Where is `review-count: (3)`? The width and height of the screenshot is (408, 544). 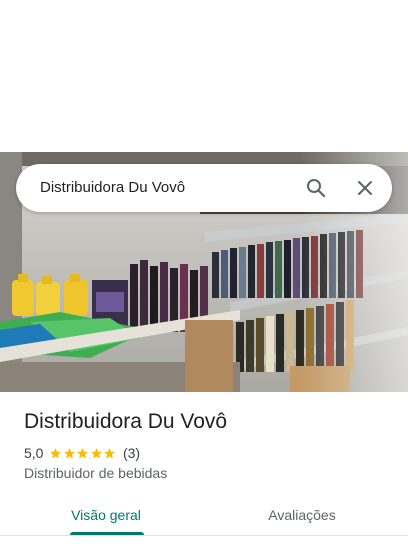 review-count: (3) is located at coordinates (131, 453).